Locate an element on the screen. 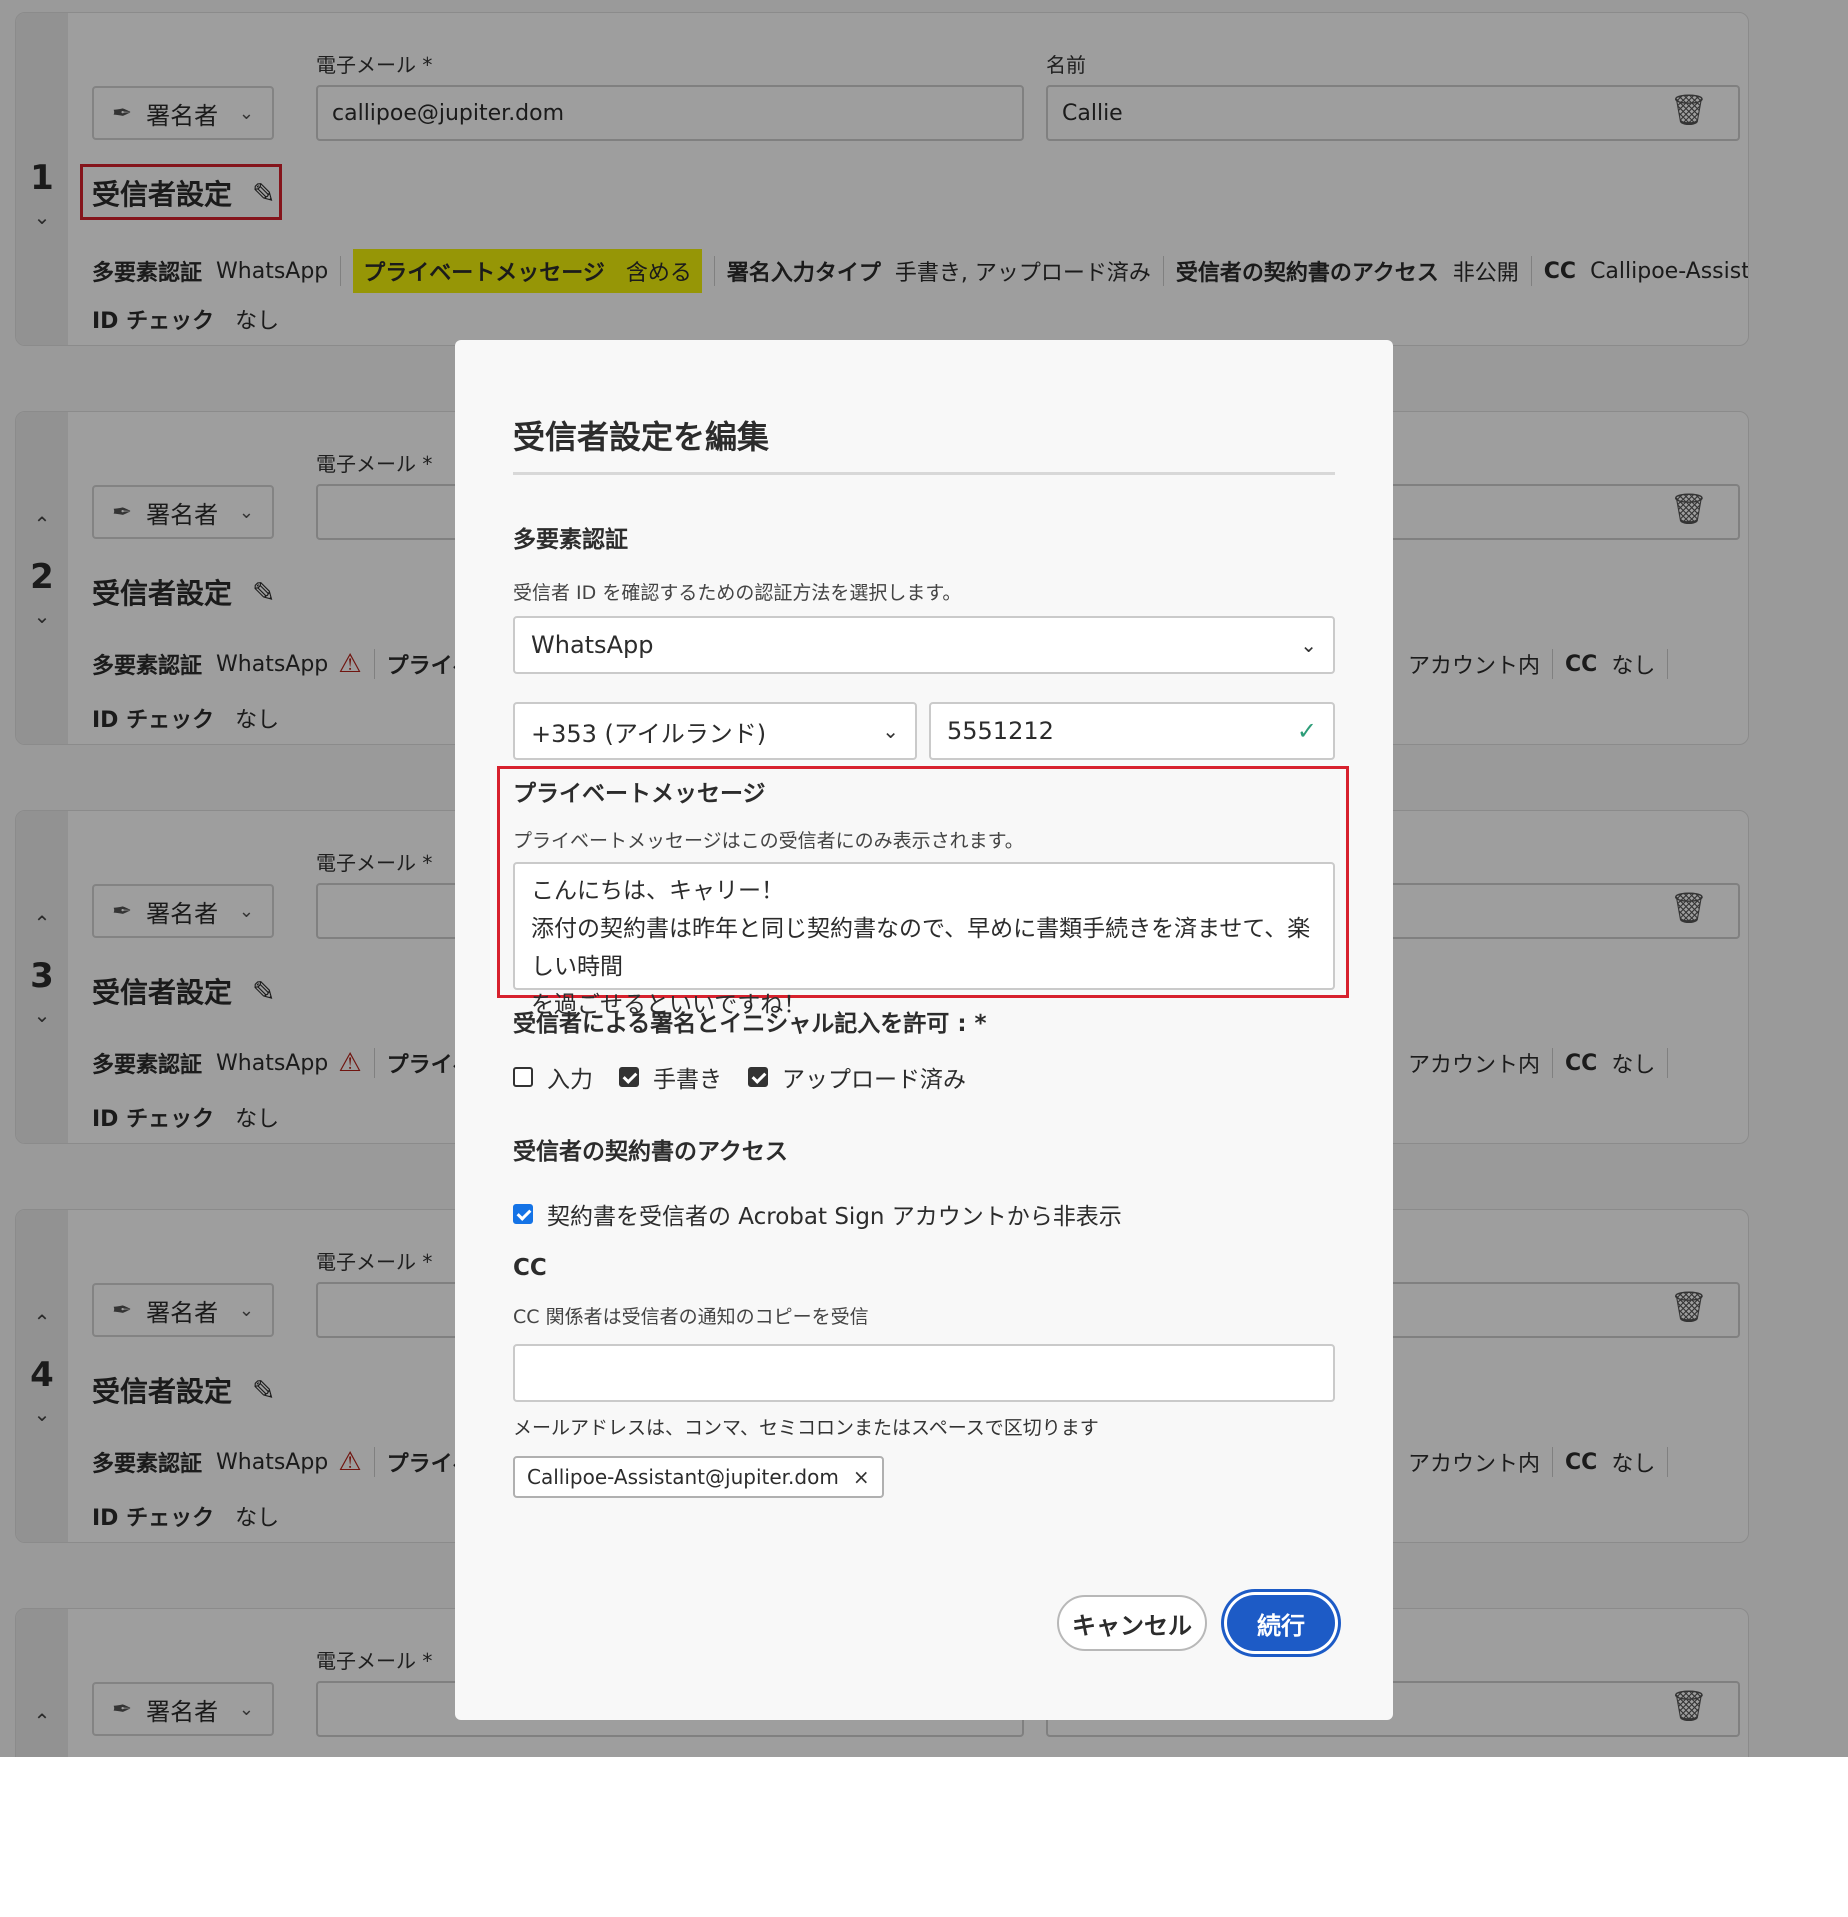 The height and width of the screenshot is (1917, 1848). checkbox-type: 入力 is located at coordinates (553, 1077).